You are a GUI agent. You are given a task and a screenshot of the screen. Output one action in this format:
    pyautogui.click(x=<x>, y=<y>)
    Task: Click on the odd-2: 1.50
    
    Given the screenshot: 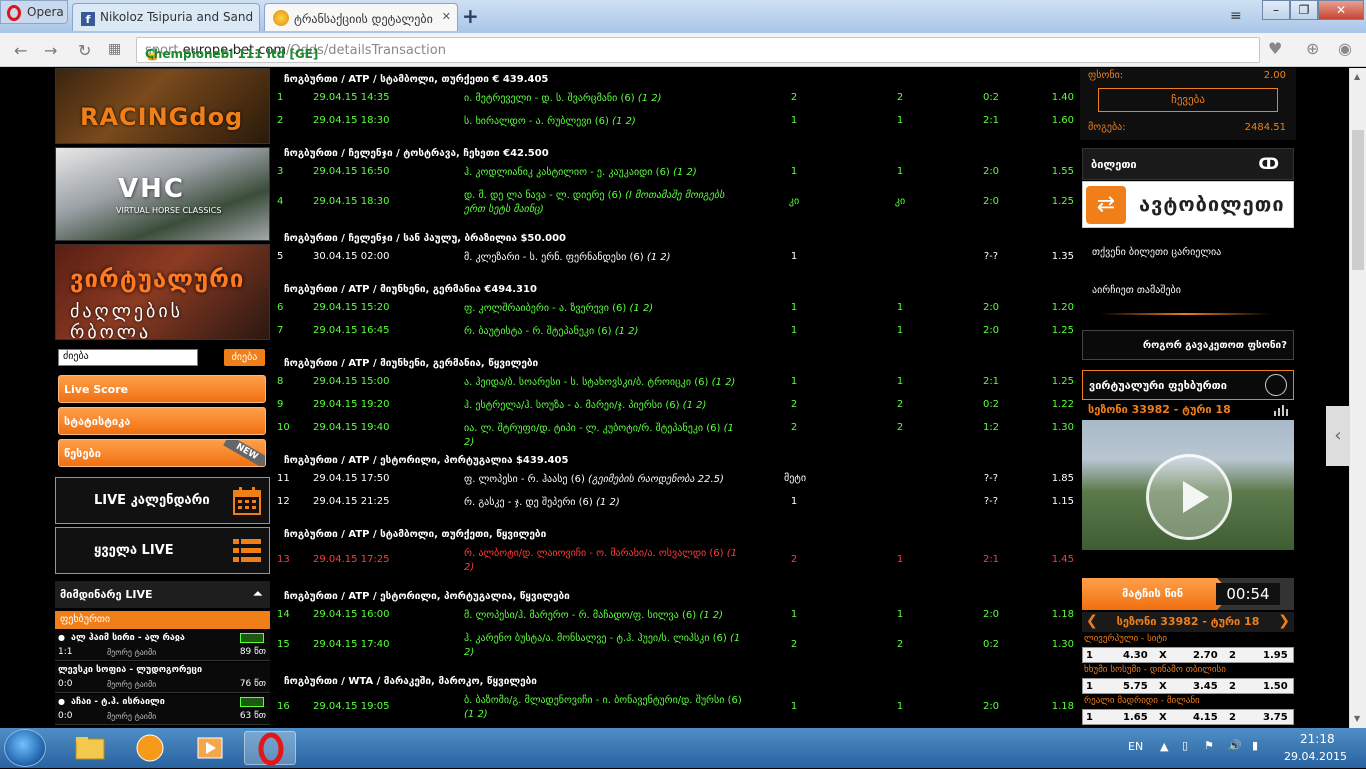 What is the action you would take?
    pyautogui.click(x=1275, y=686)
    